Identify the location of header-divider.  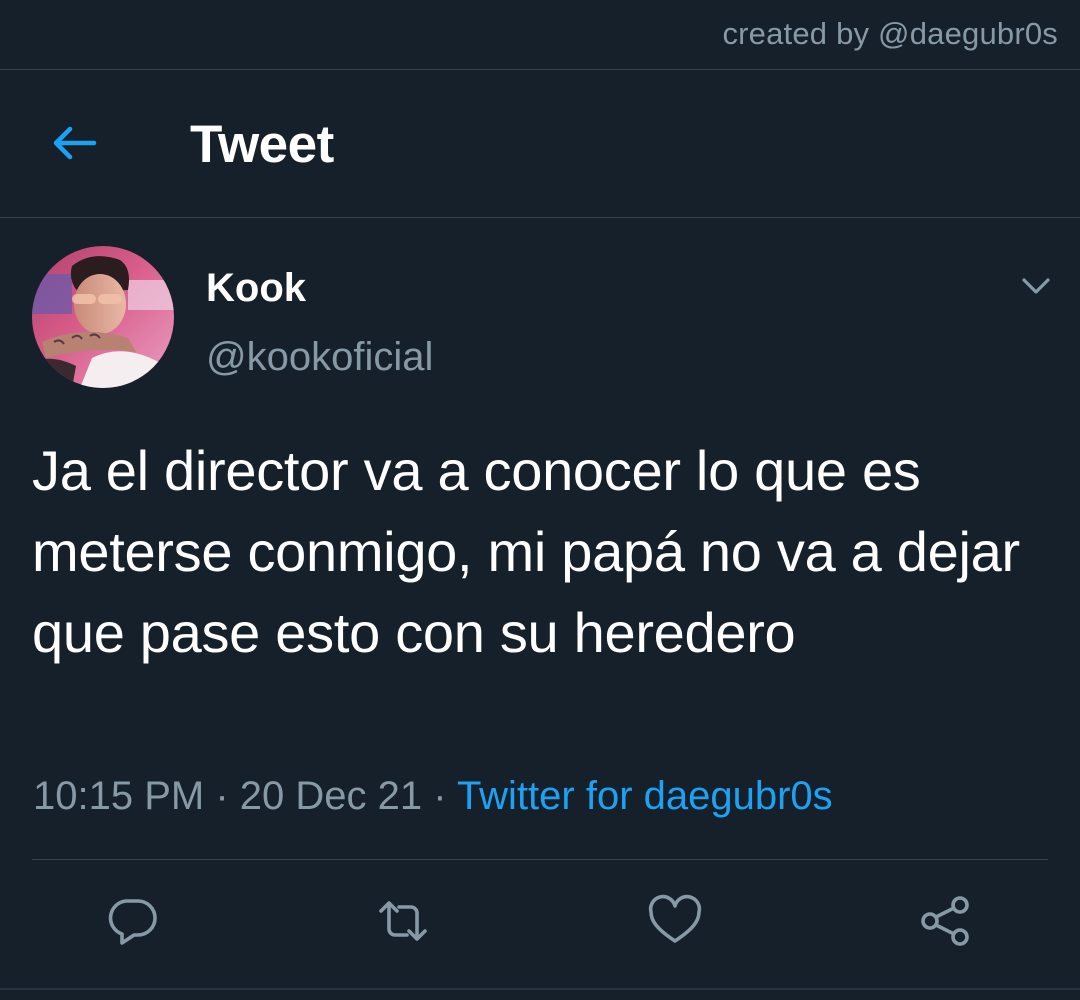
(540, 217).